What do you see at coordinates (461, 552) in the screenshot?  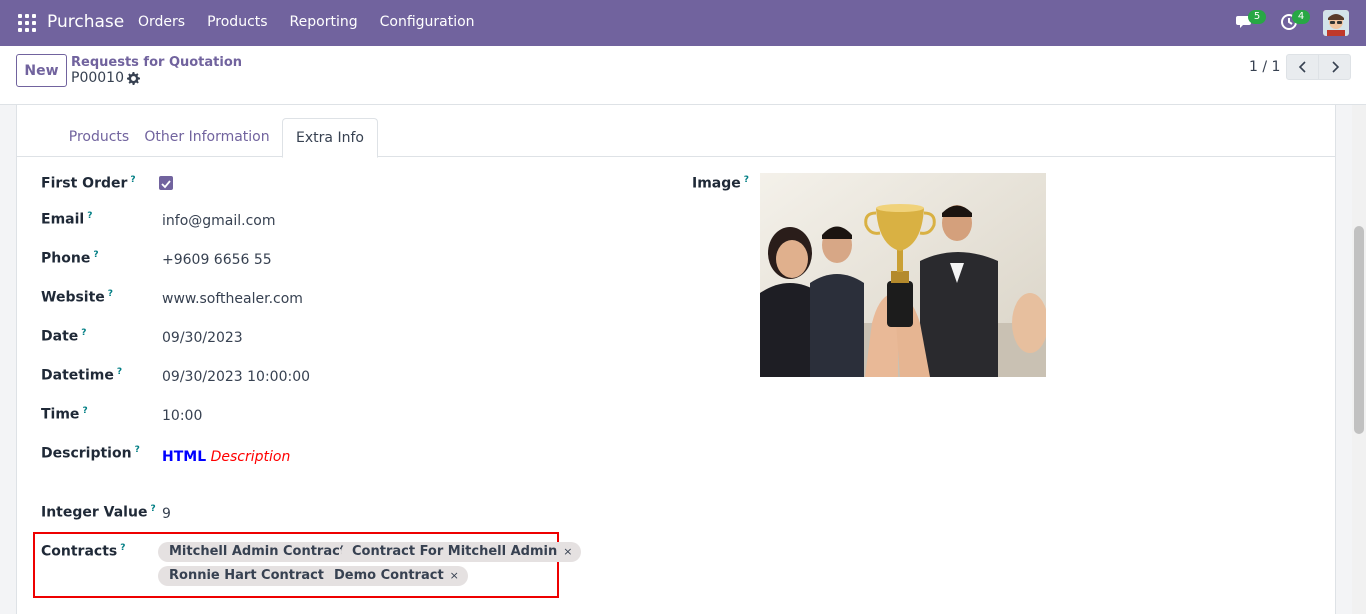 I see `contract-tag: Contract For Mitchell Admin ×` at bounding box center [461, 552].